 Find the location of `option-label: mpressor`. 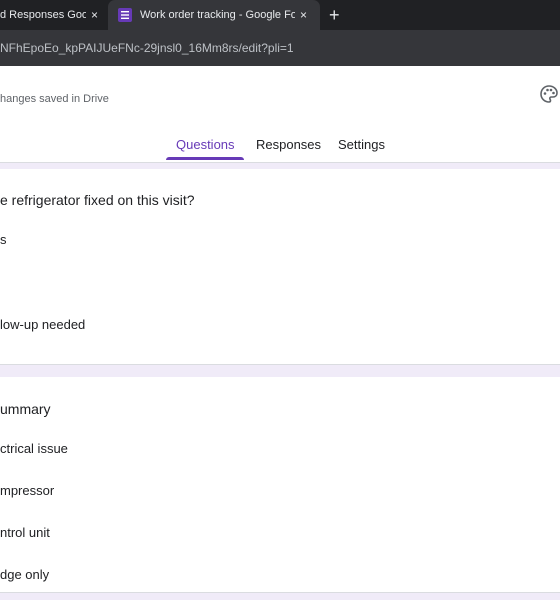

option-label: mpressor is located at coordinates (27, 490).